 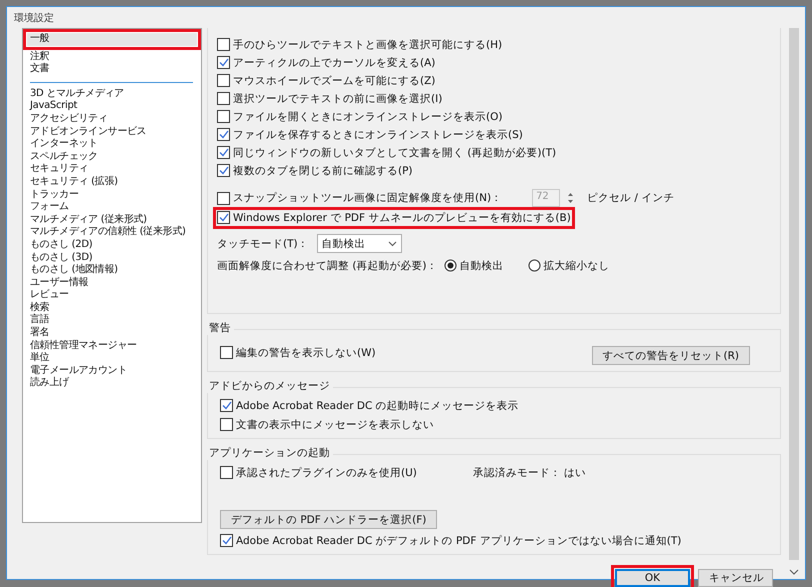 What do you see at coordinates (327, 265) in the screenshot?
I see `field-label: 画面解像度に合わせて調整 (再起動が必要)：` at bounding box center [327, 265].